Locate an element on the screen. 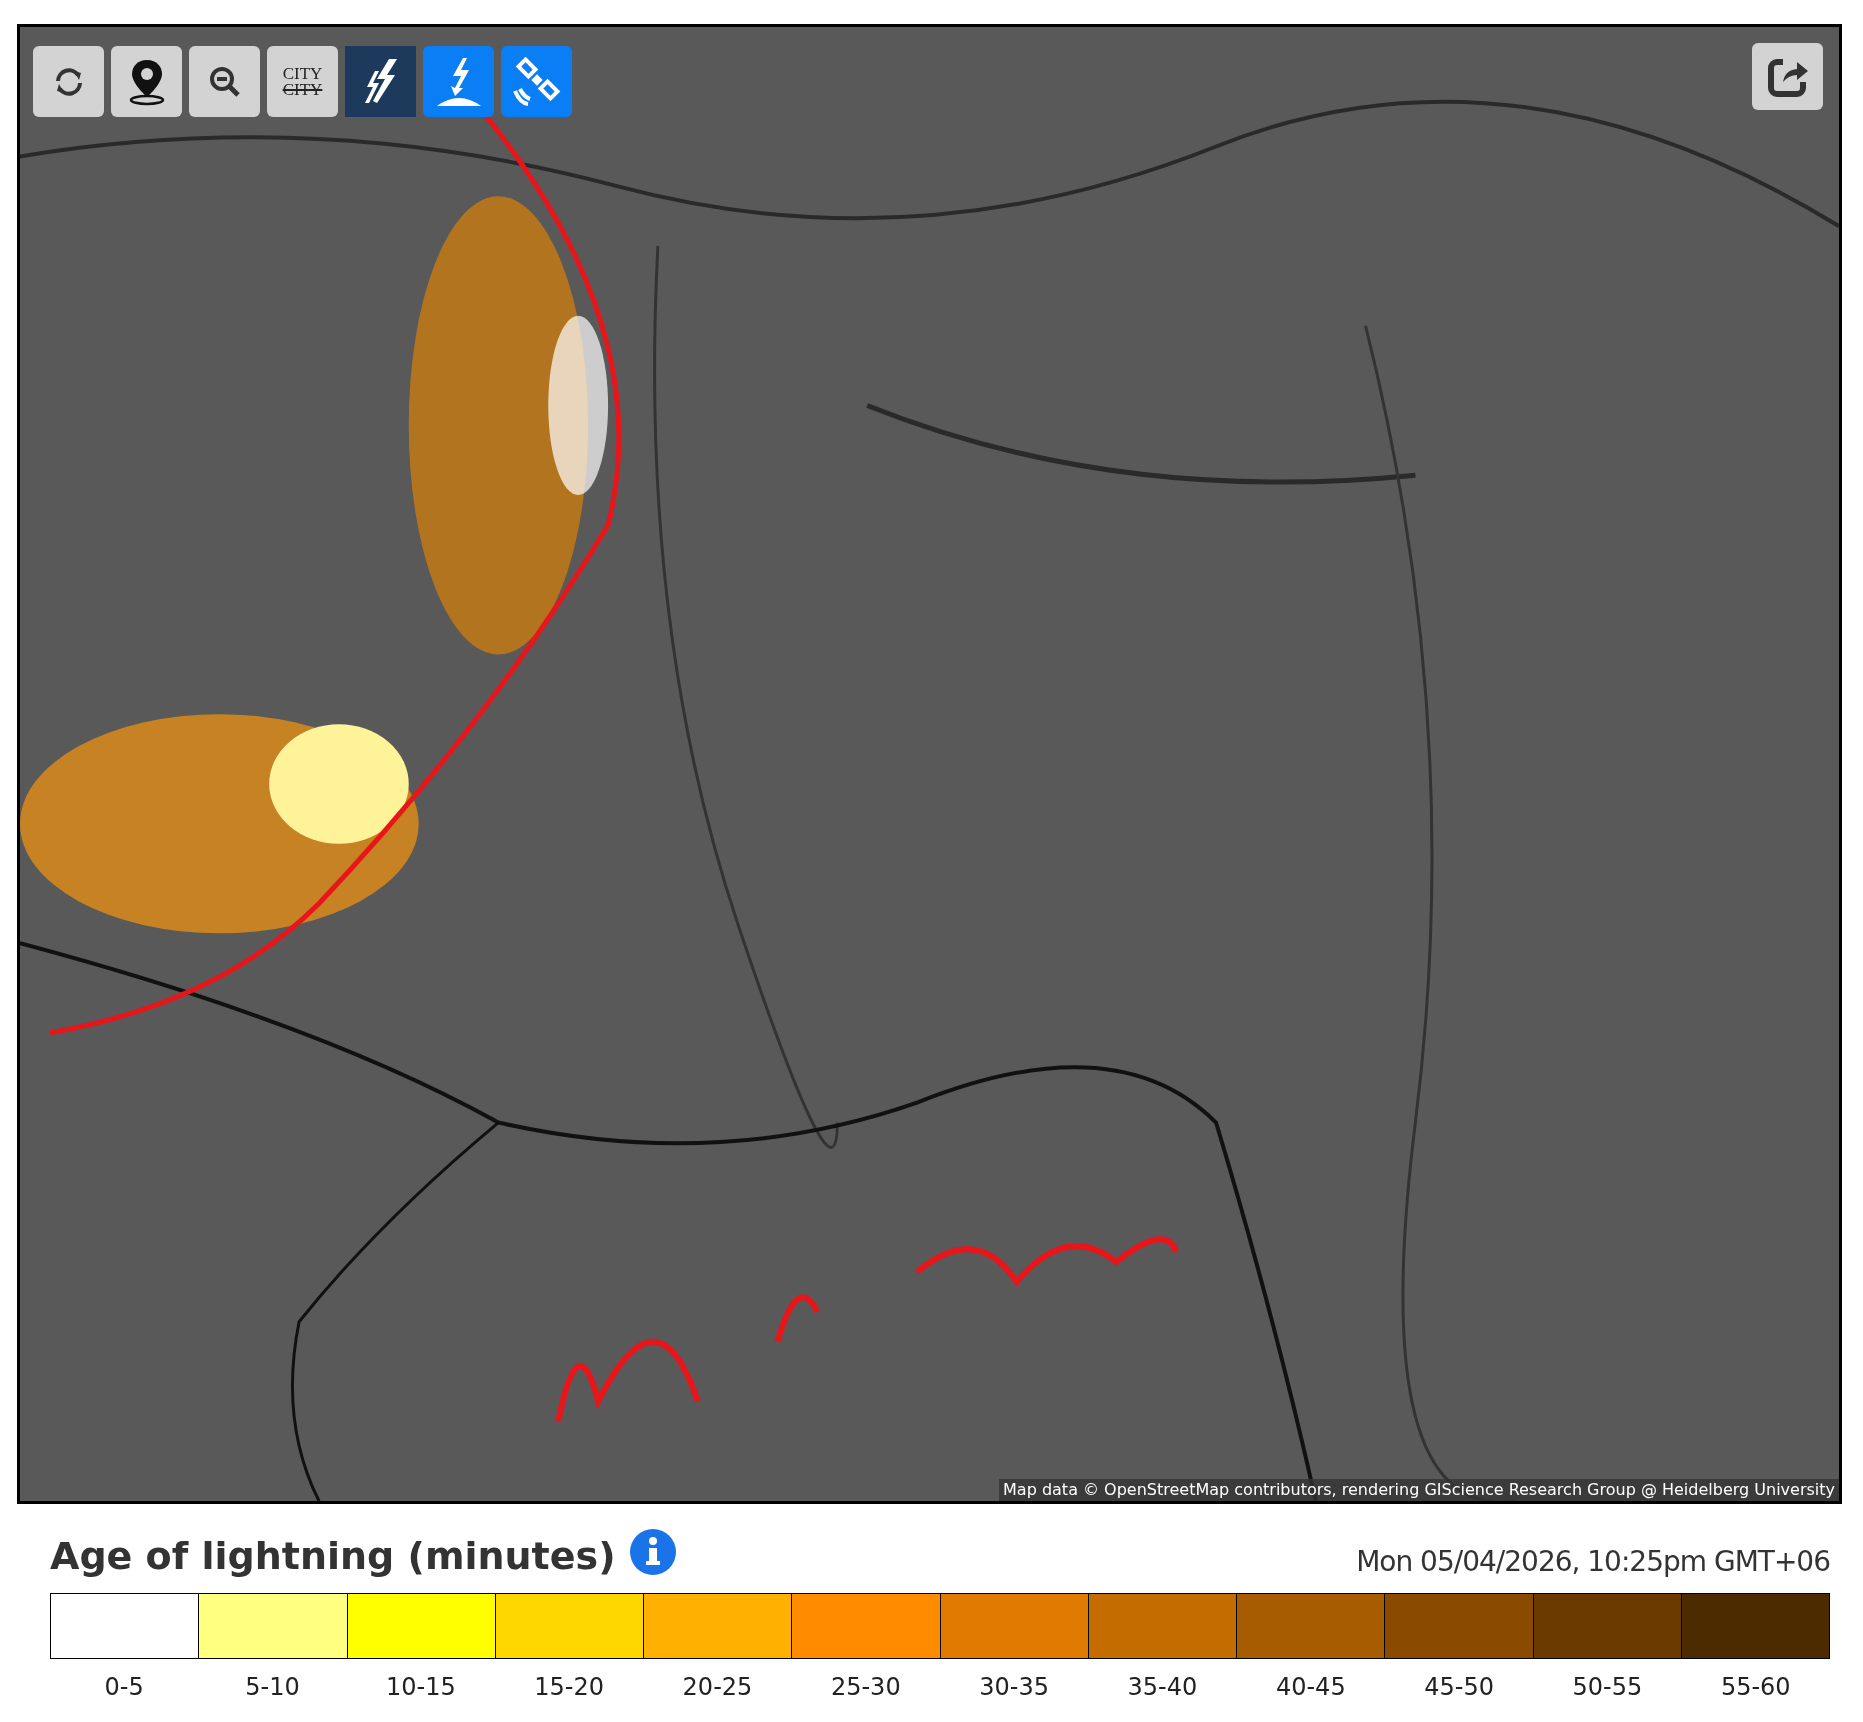 The image size is (1863, 1722). legend-label: 15-20 is located at coordinates (569, 1687).